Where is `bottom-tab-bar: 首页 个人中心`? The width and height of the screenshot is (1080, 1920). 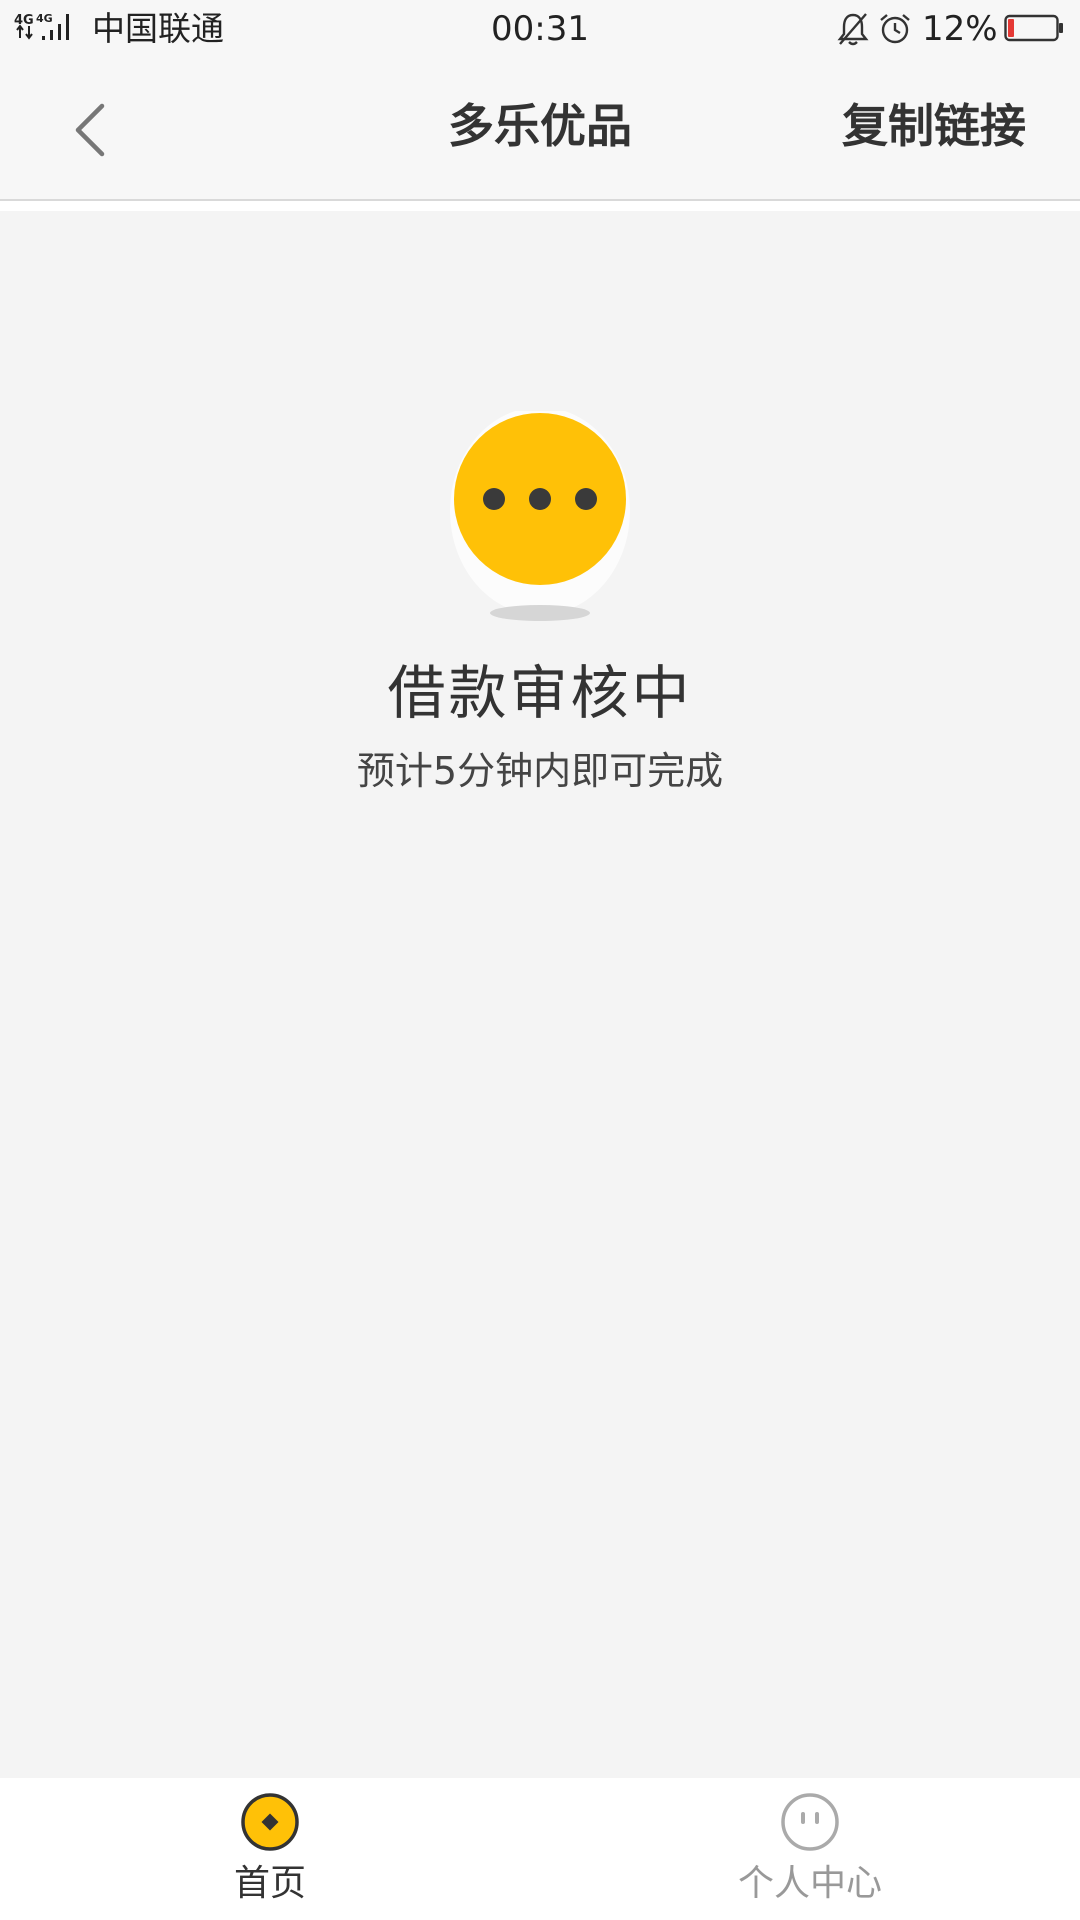 bottom-tab-bar: 首页 个人中心 is located at coordinates (540, 1849).